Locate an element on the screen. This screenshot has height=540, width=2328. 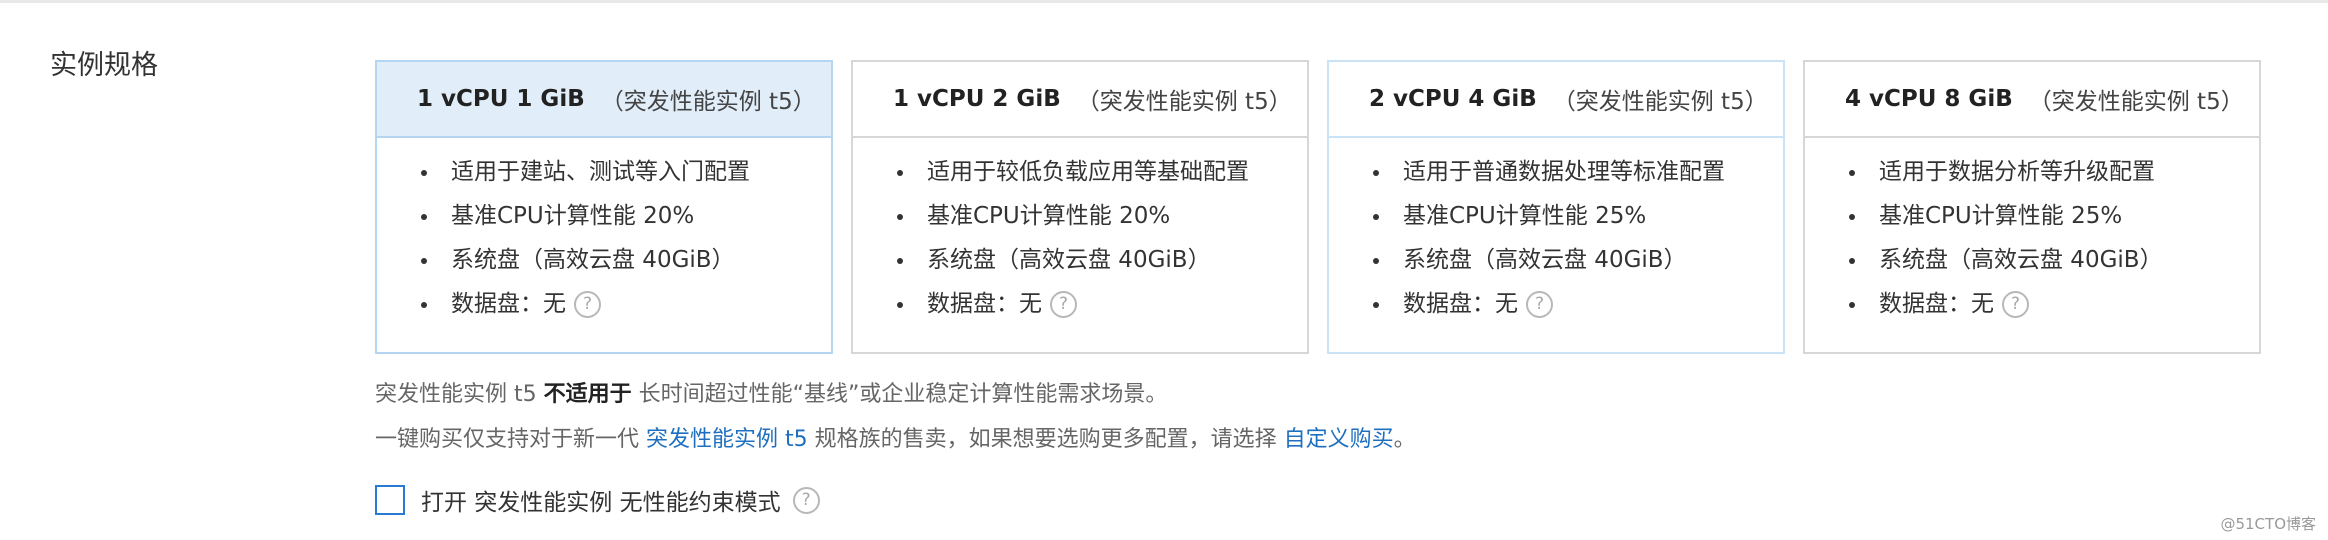
unlimited-mode-option: 打开 突发性能实例 无性能约束模式 ? is located at coordinates (597, 500).